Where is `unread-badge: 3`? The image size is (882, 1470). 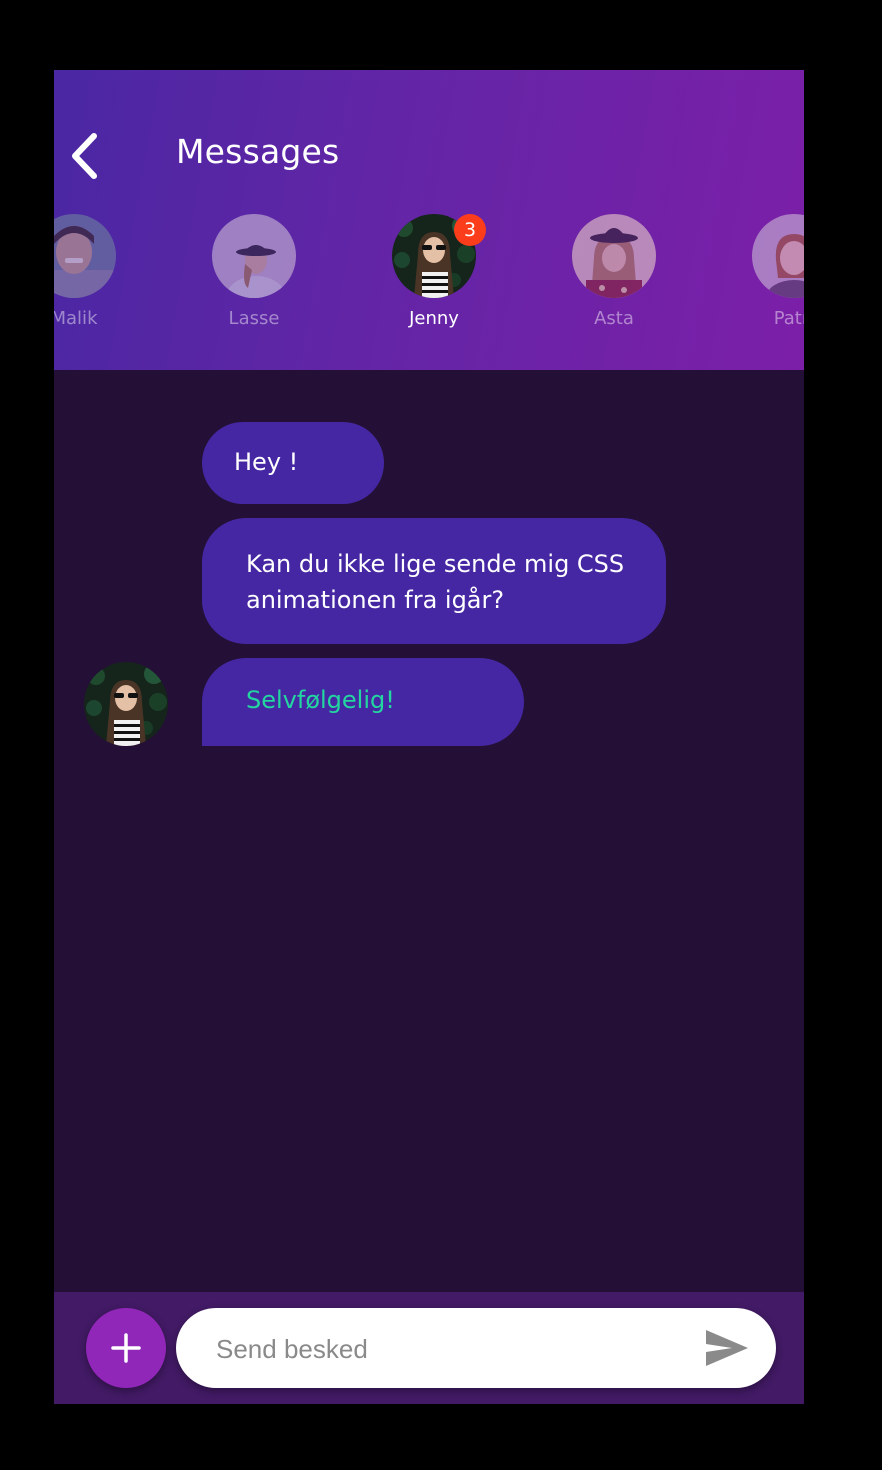
unread-badge: 3 is located at coordinates (470, 230).